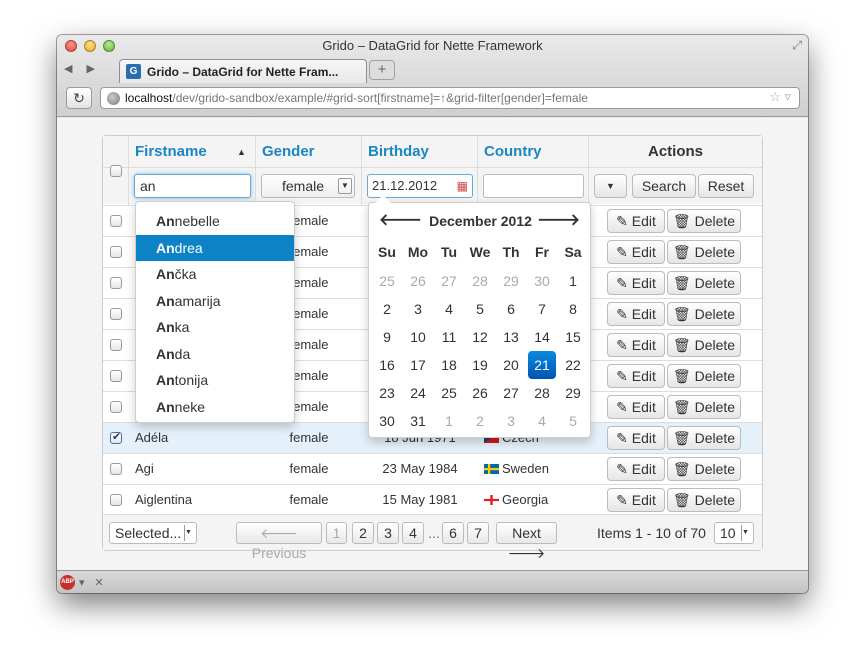  Describe the element at coordinates (418, 337) in the screenshot. I see `day-cell: 10` at that location.